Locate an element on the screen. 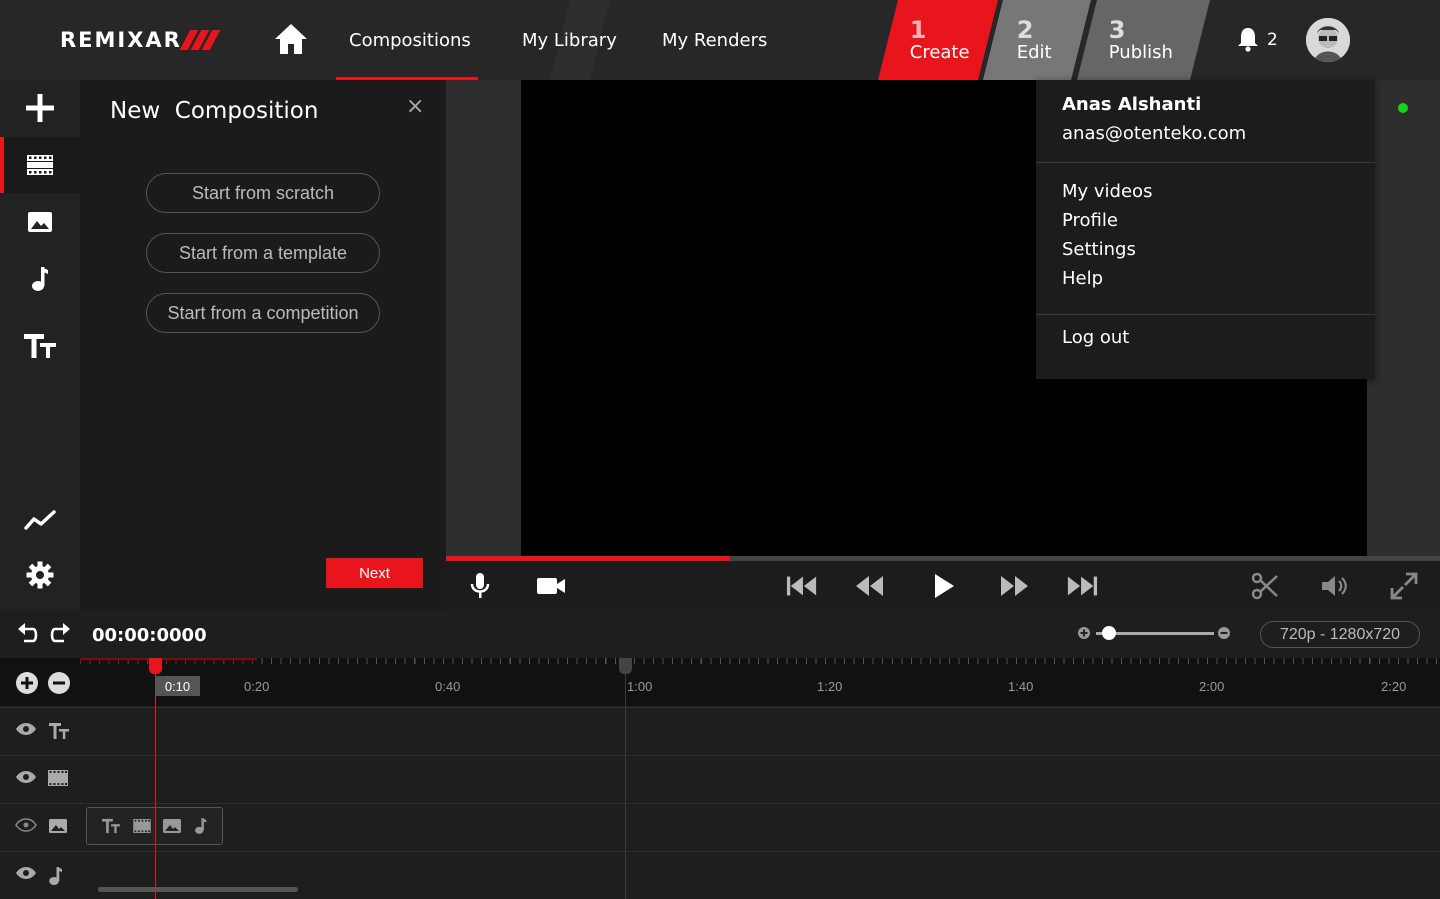  home-icon is located at coordinates (291, 39).